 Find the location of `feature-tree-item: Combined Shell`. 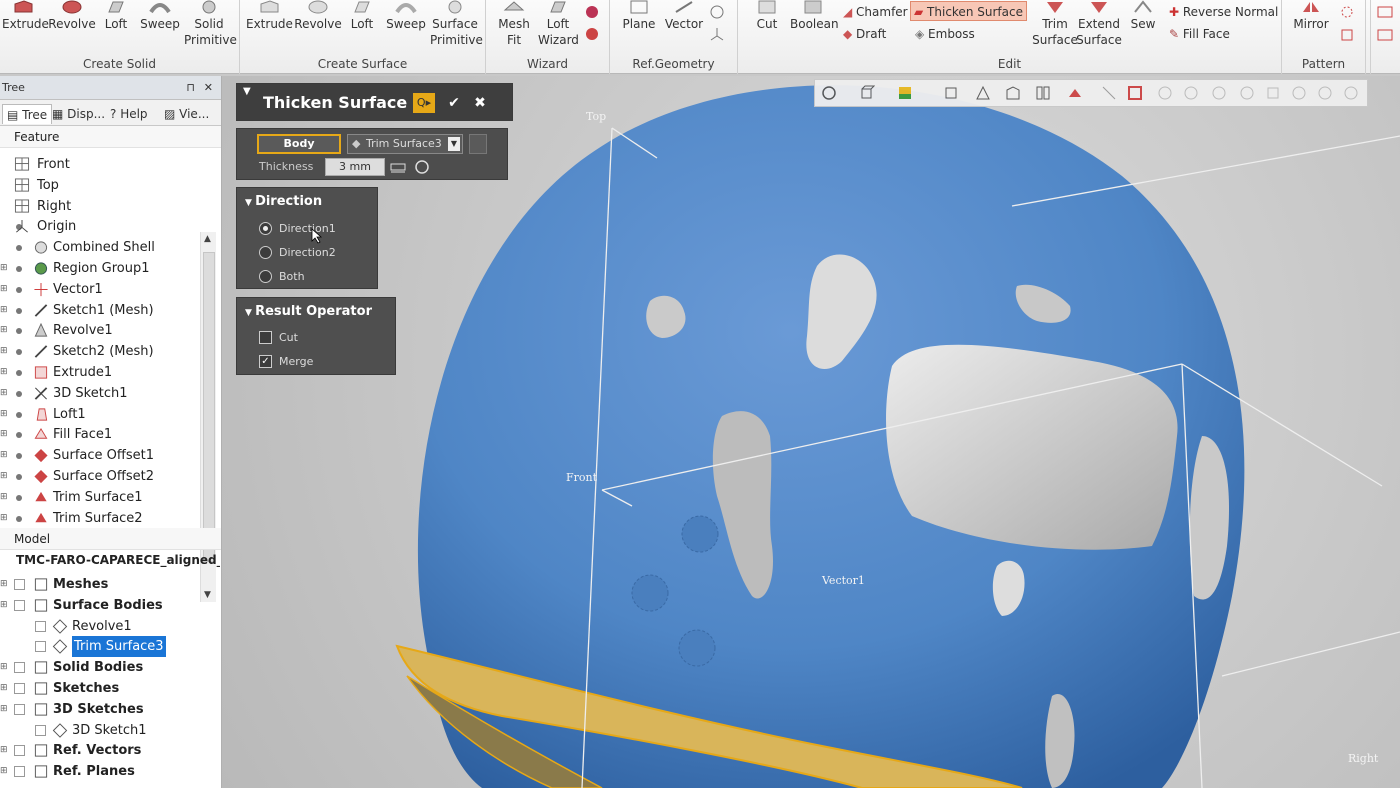

feature-tree-item: Combined Shell is located at coordinates (100, 247).